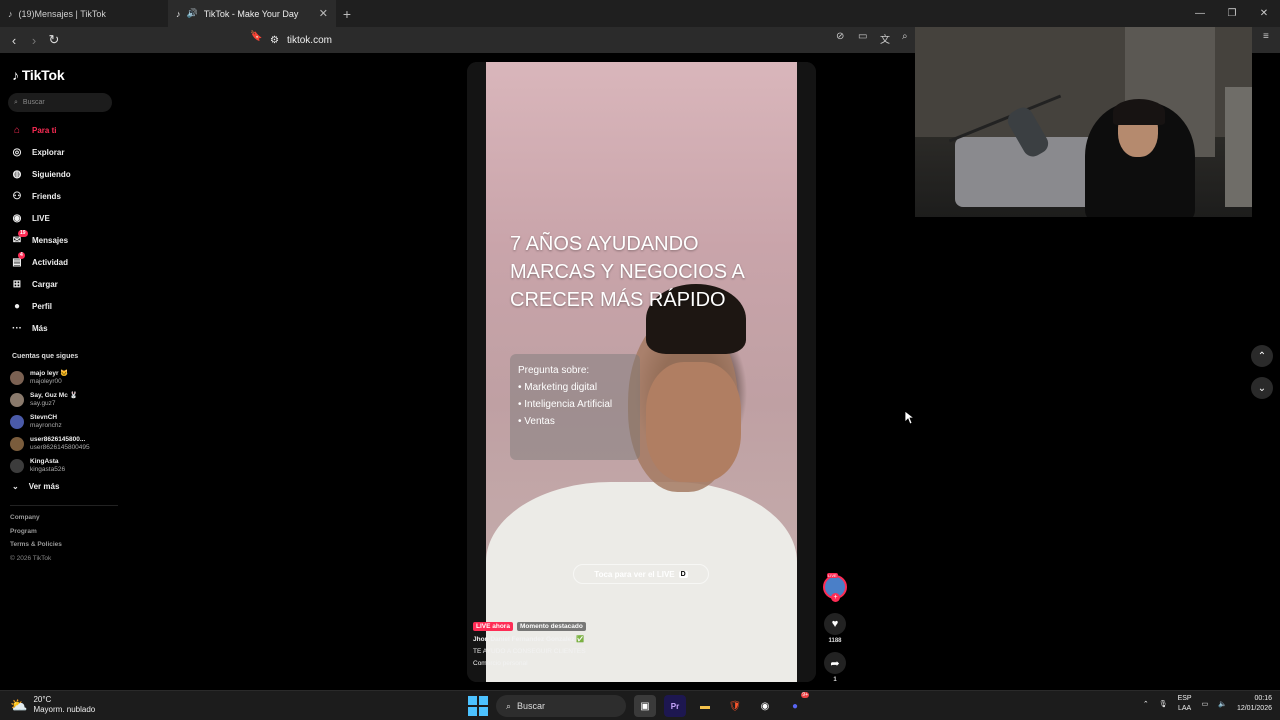 Image resolution: width=1280 pixels, height=720 pixels. I want to click on nav-item-mensajes: ✉ 19 Mensajes, so click(40, 240).